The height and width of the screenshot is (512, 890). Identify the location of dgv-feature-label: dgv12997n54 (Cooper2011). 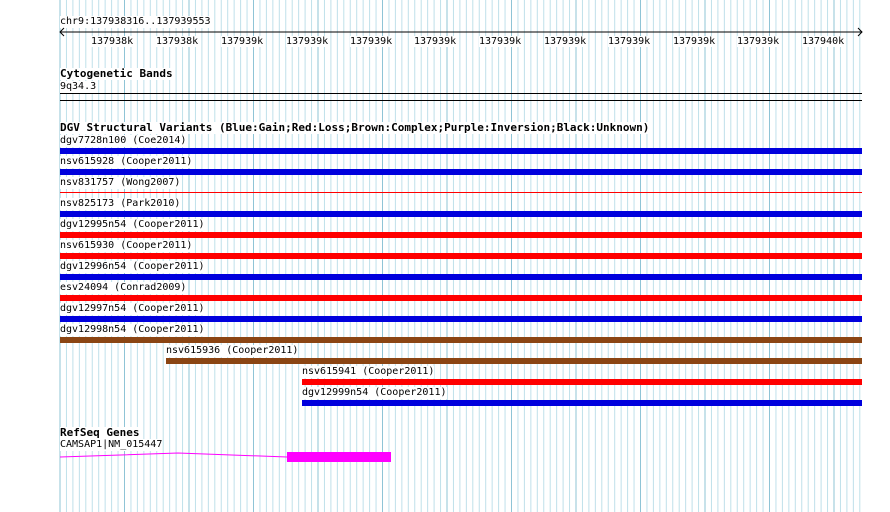
(132, 309).